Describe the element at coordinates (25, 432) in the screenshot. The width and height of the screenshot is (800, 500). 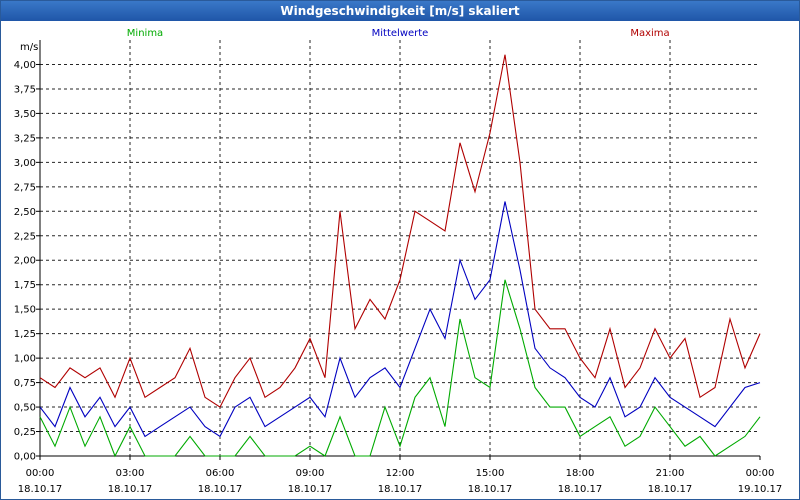
I see `y-tick-label: 0,25` at that location.